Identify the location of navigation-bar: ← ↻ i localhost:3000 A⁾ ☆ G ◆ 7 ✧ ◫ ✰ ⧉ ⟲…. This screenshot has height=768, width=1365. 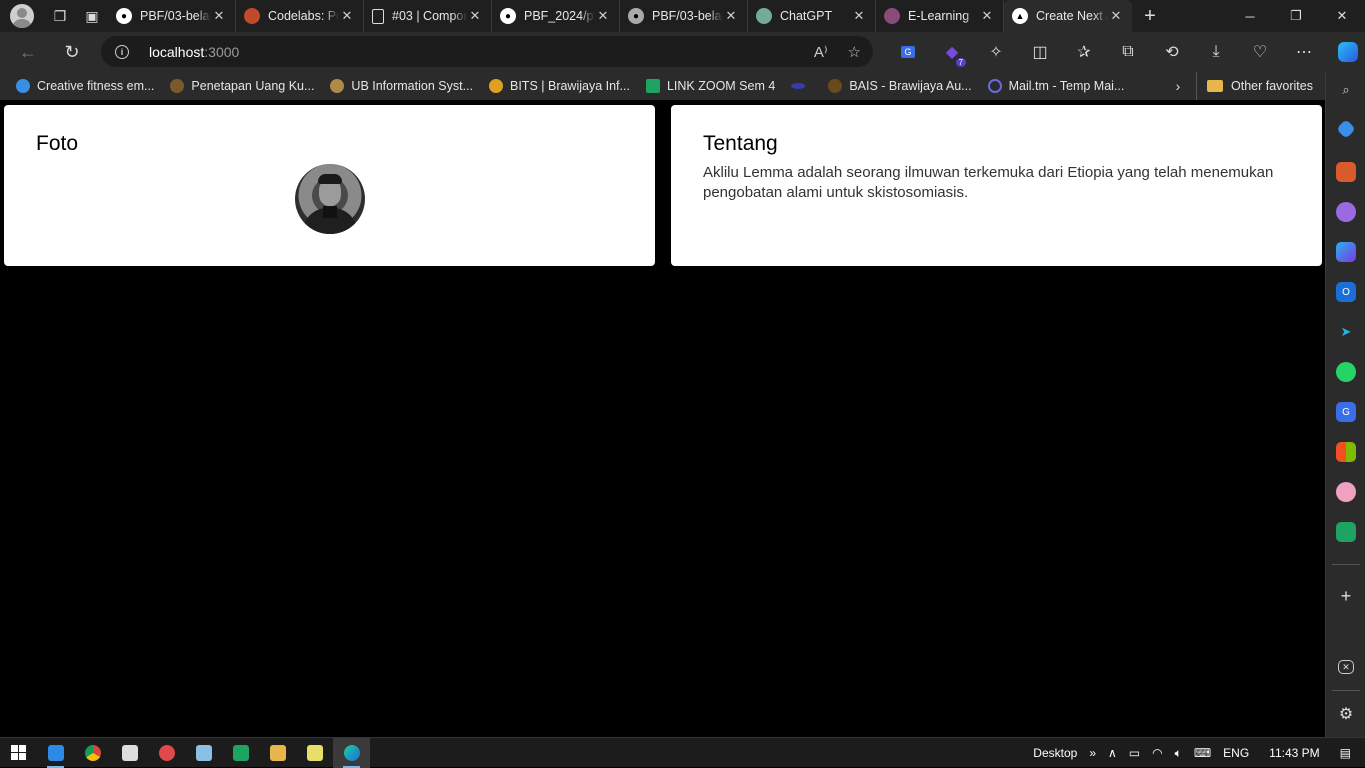
(682, 52).